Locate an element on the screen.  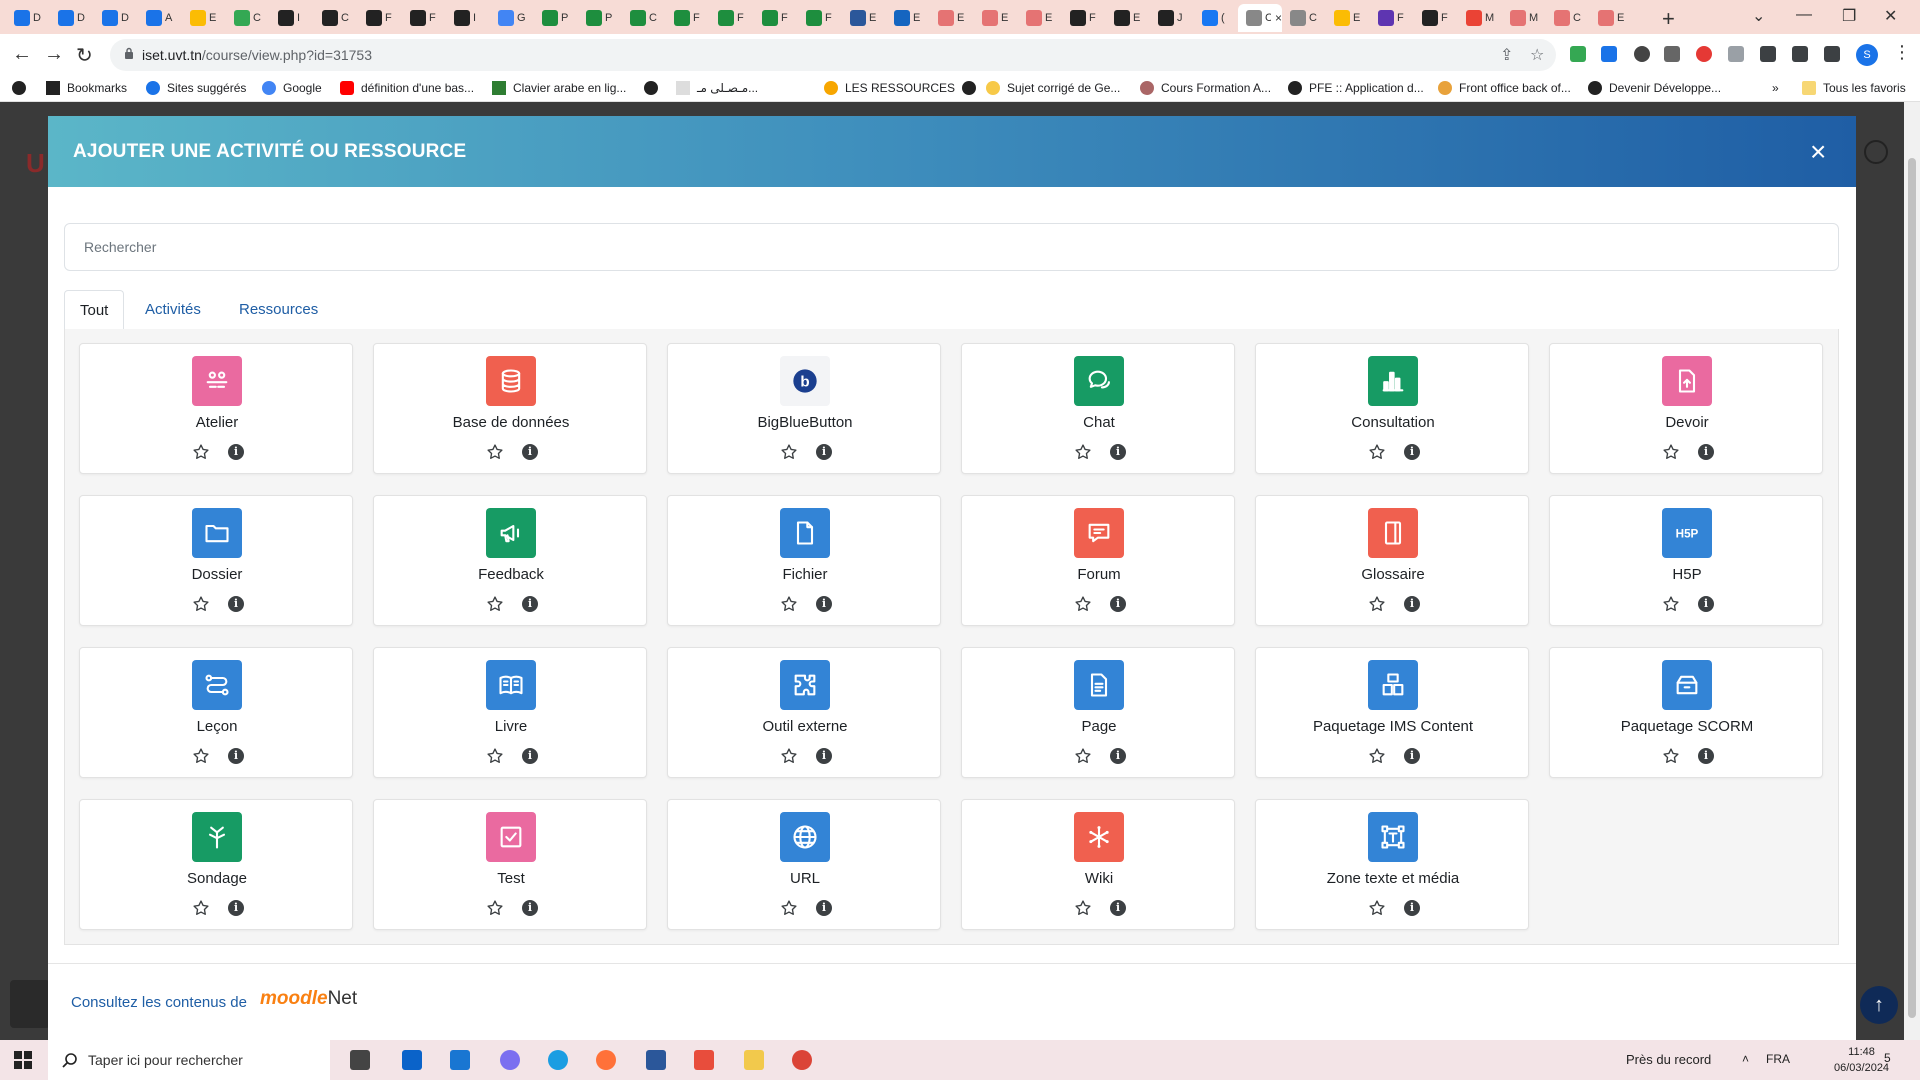
browser-tab: G is located at coordinates (512, 18).